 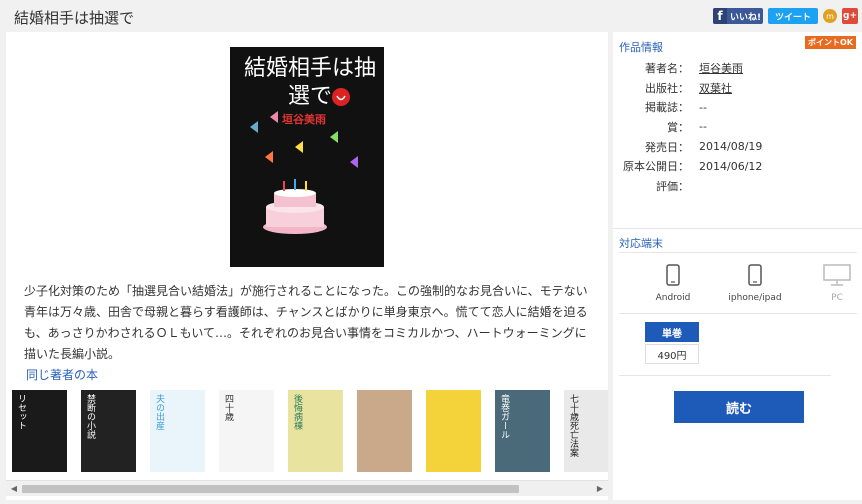 What do you see at coordinates (228, 407) in the screenshot?
I see `thumbnail-title: 四十歳` at bounding box center [228, 407].